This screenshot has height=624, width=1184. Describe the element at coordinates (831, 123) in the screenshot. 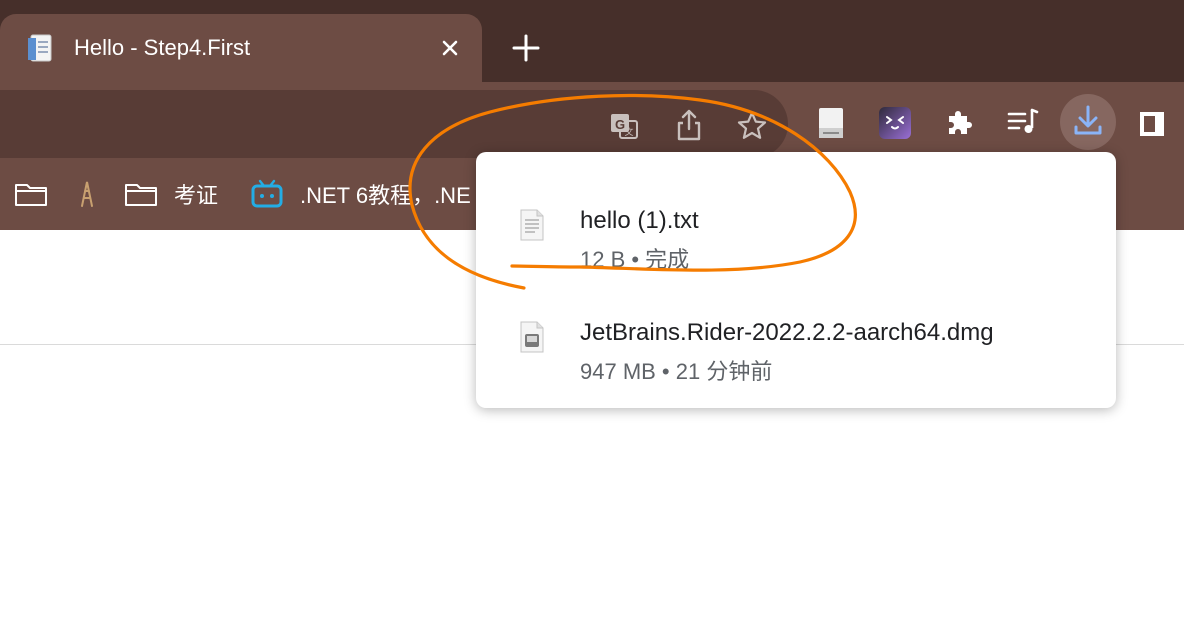

I see `extension-document-icon` at that location.